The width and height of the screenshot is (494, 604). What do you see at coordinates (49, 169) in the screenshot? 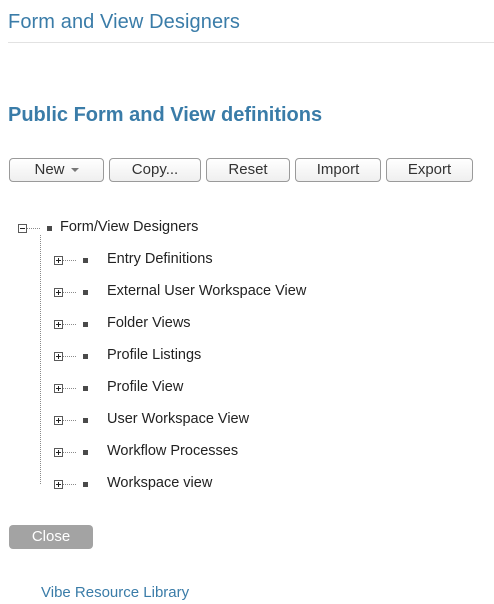
I see `new-button-label: New` at bounding box center [49, 169].